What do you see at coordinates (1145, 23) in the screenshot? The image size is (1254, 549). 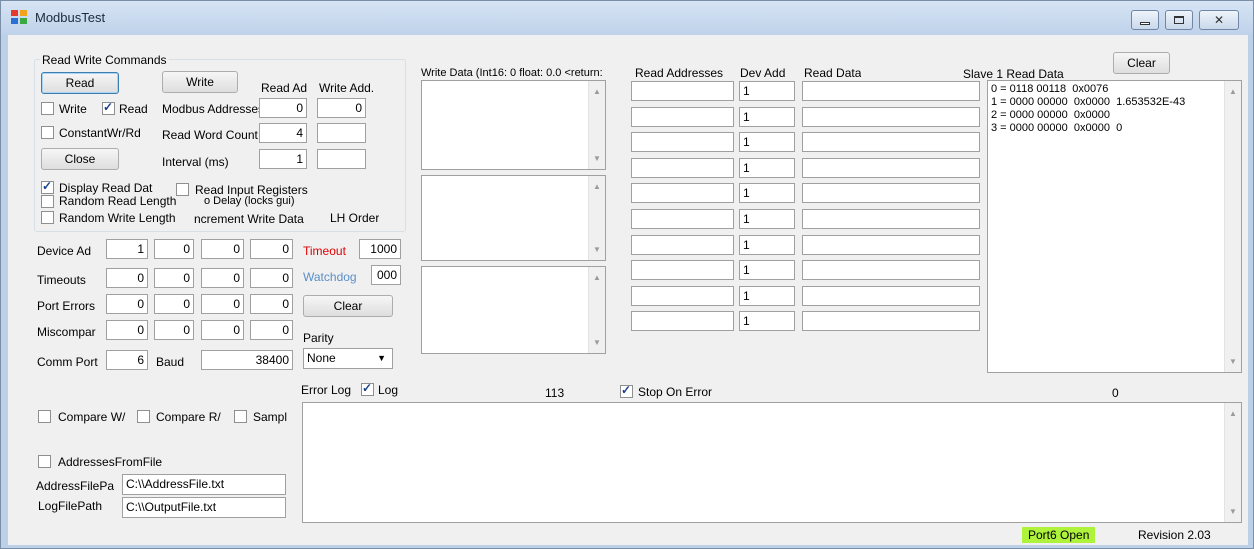 I see `minimize-icon` at bounding box center [1145, 23].